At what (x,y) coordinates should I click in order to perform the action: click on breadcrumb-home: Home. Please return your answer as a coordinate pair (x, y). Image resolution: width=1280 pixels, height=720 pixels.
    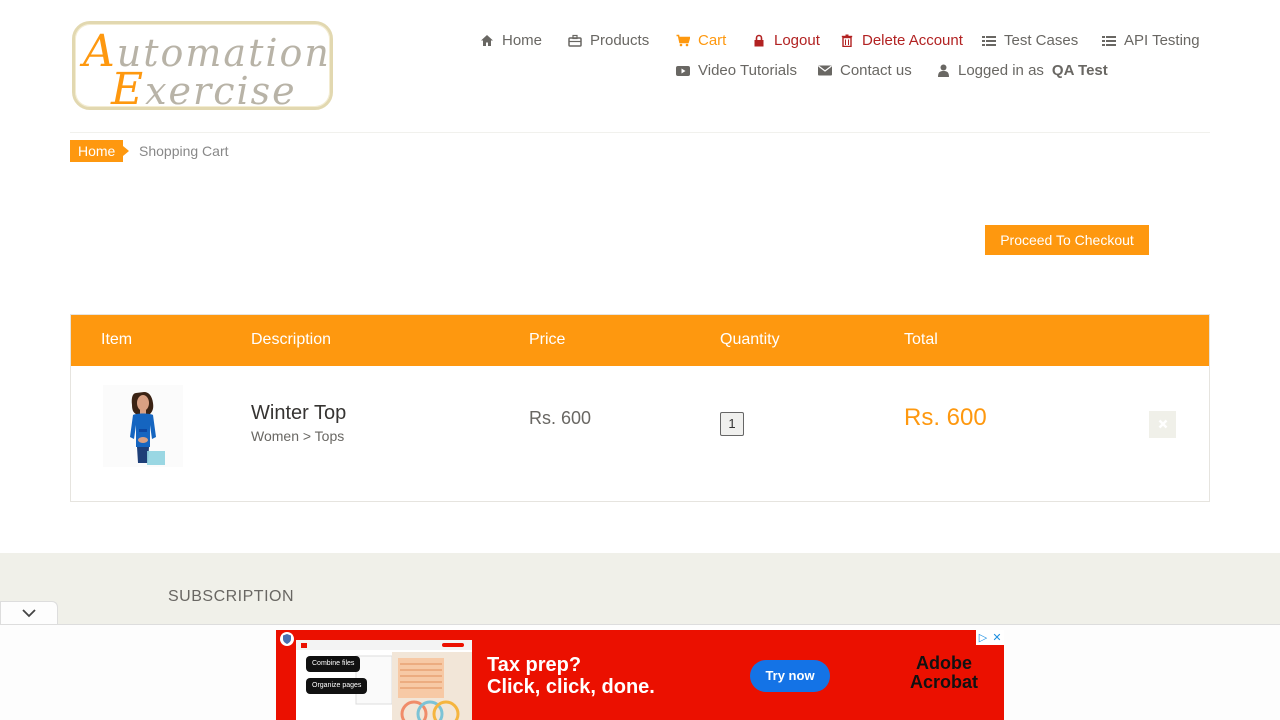
    Looking at the image, I should click on (100, 151).